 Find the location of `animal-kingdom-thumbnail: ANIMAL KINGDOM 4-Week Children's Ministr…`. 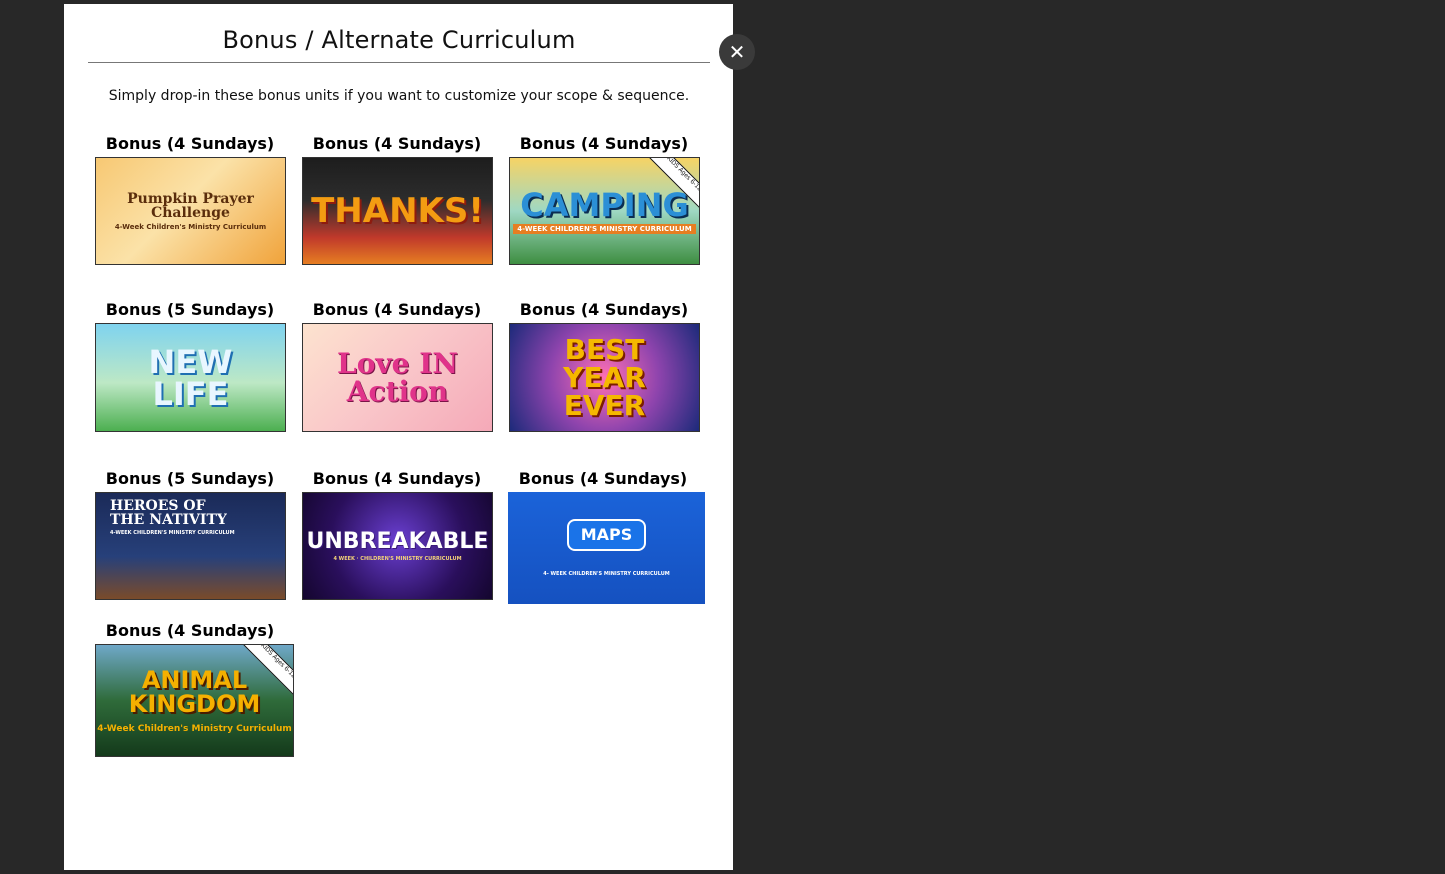

animal-kingdom-thumbnail: ANIMAL KINGDOM 4-Week Children's Ministr… is located at coordinates (194, 700).